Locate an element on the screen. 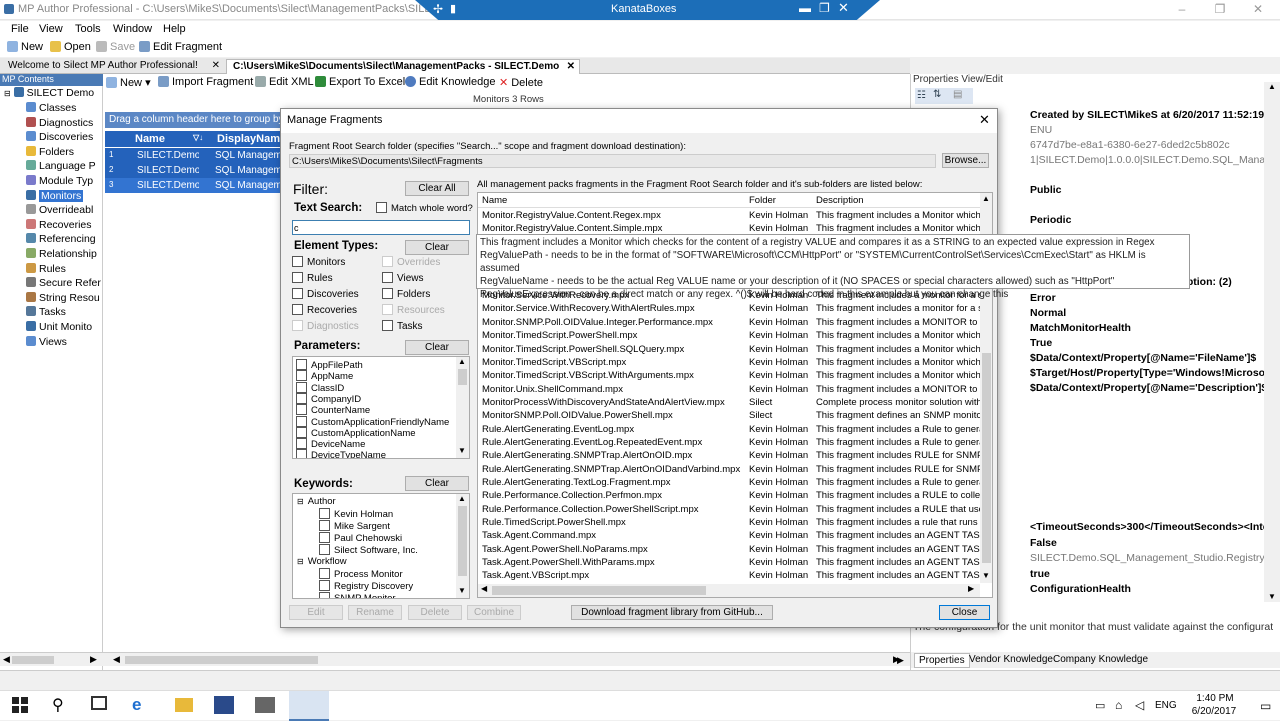  keyword-item: SNMP Monitor is located at coordinates (357, 595).